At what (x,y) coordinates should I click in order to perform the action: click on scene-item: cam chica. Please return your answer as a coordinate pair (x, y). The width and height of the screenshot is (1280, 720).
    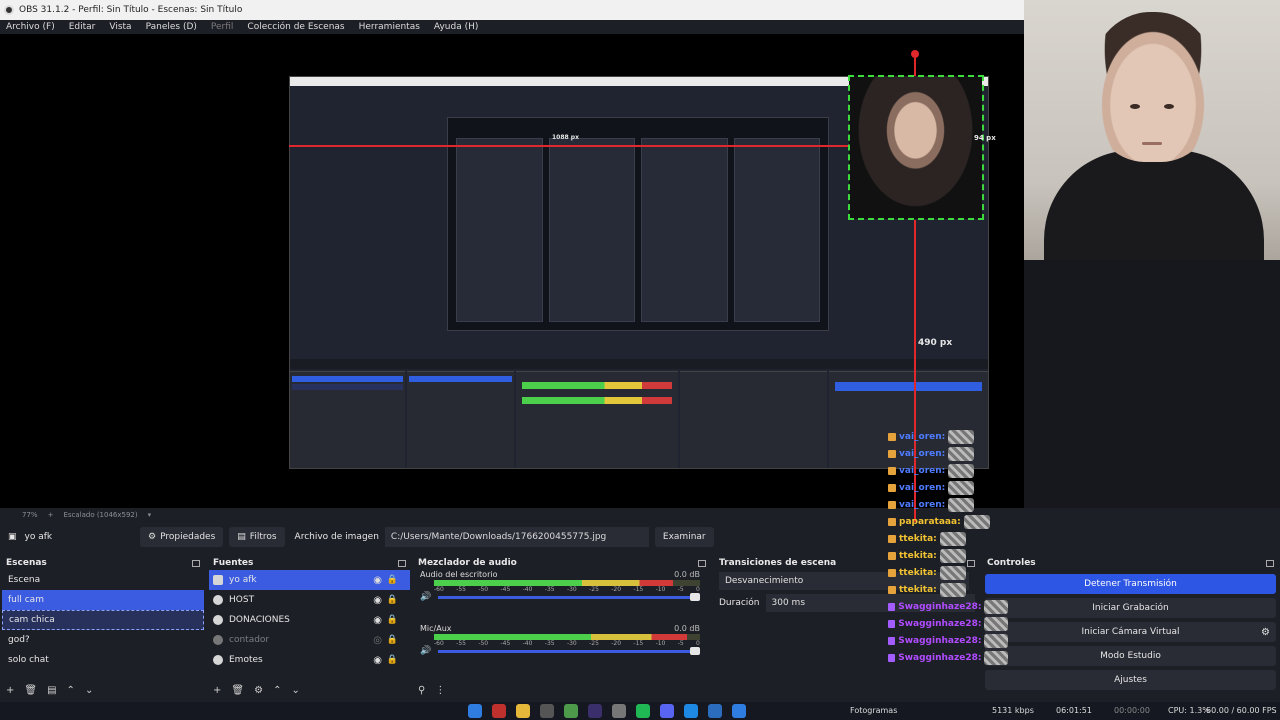
    Looking at the image, I should click on (103, 620).